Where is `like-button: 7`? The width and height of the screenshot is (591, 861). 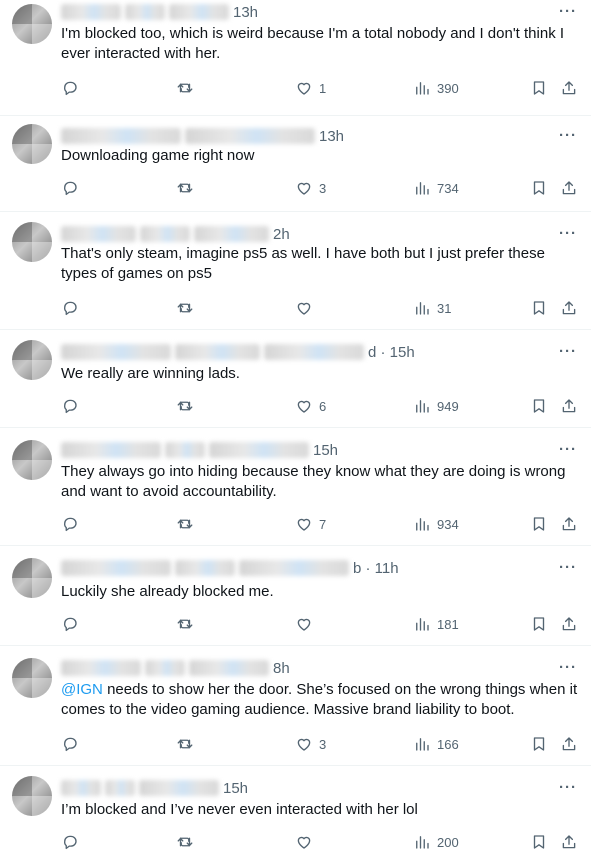
like-button: 7 is located at coordinates (310, 524).